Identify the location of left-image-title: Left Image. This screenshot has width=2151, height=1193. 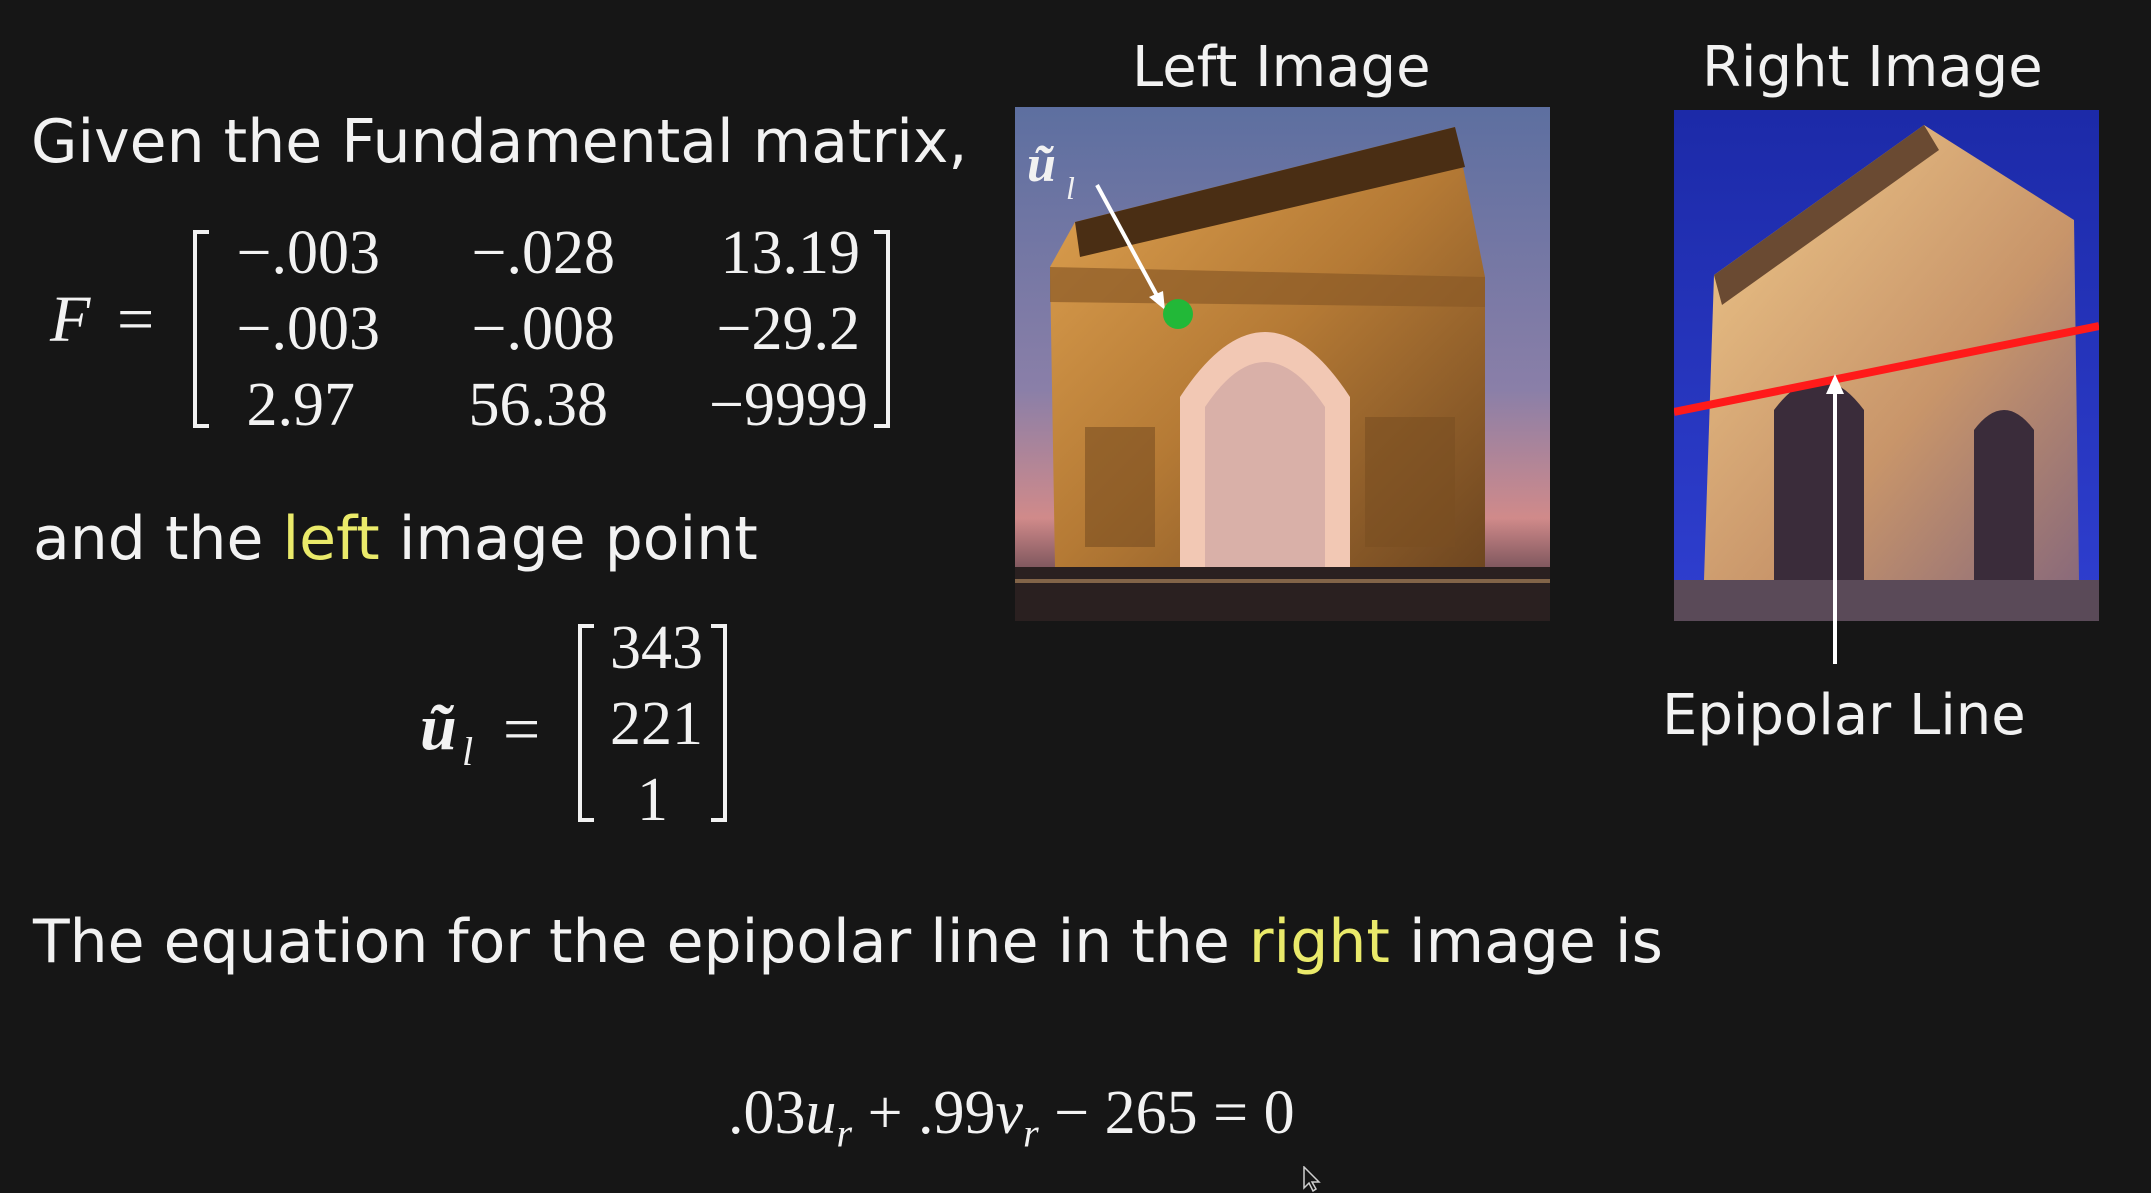
(1281, 67).